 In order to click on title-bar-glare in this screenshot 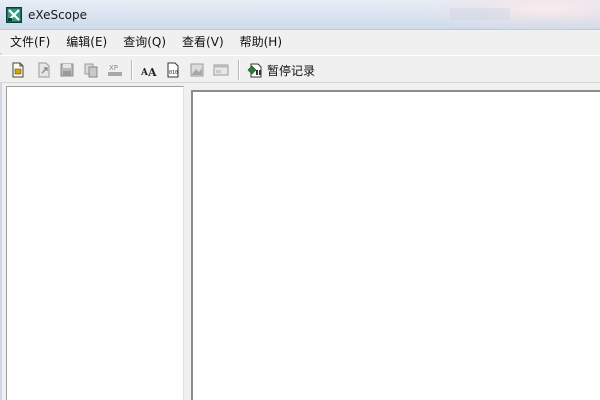, I will do `click(510, 15)`.